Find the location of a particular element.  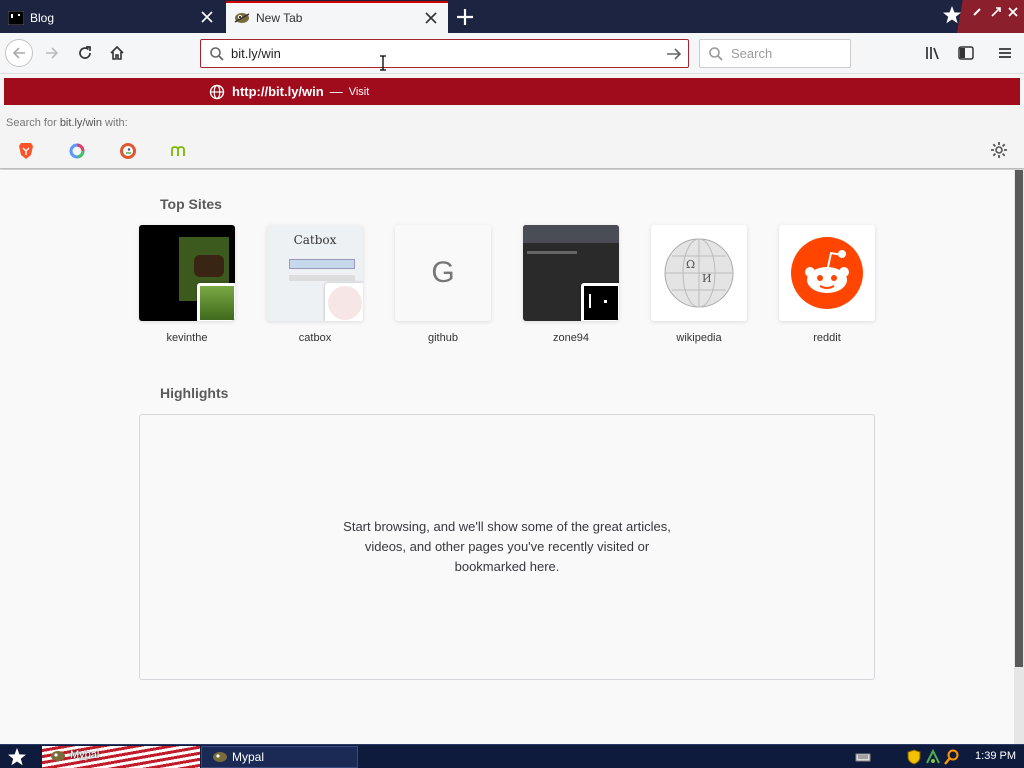

url-match: bit.ly/win is located at coordinates (296, 91).